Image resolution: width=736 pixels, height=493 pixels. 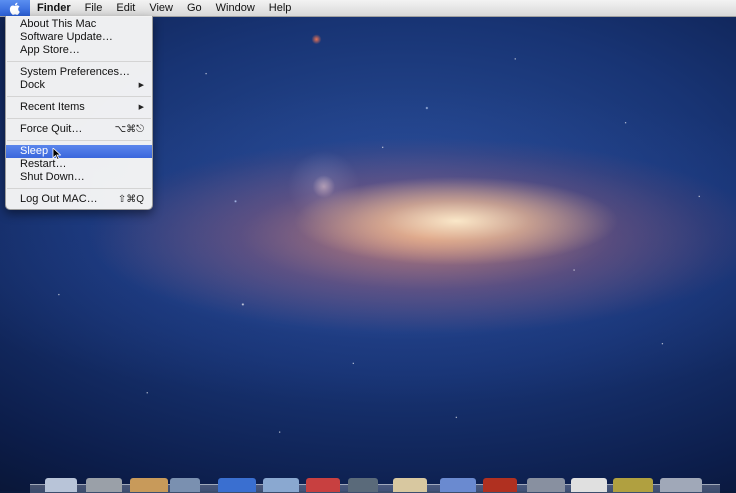 I want to click on menu-finder: Finder, so click(x=54, y=8).